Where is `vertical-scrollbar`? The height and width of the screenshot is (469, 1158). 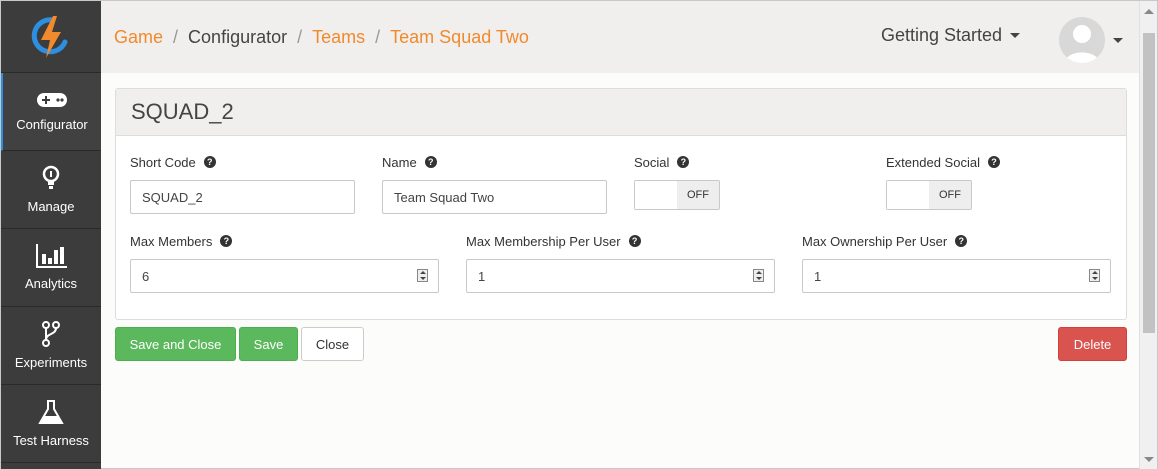
vertical-scrollbar is located at coordinates (1148, 235).